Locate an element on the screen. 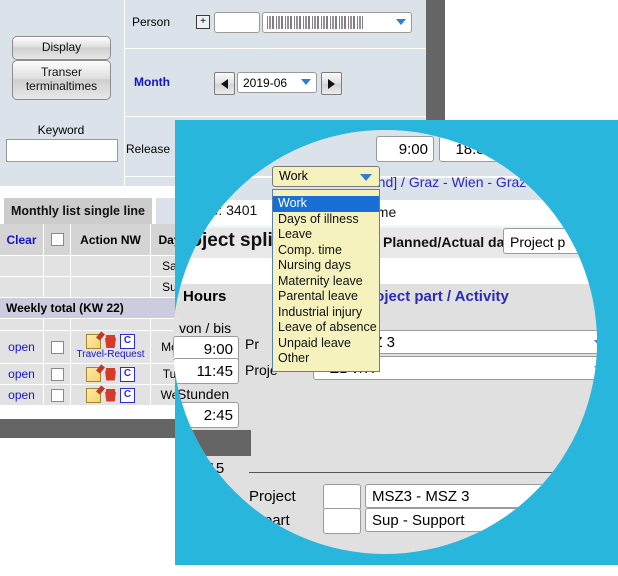 Image resolution: width=618 pixels, height=576 pixels. action-cell: C Travel-Request is located at coordinates (111, 347).